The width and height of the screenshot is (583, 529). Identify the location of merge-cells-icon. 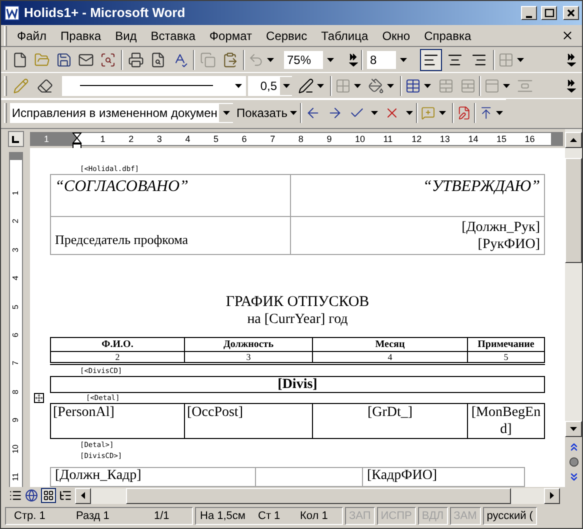
(446, 86).